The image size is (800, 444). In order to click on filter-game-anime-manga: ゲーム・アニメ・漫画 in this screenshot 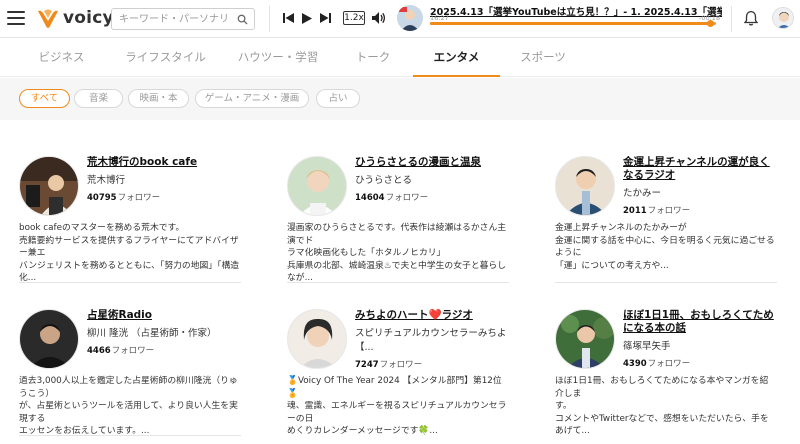, I will do `click(252, 98)`.